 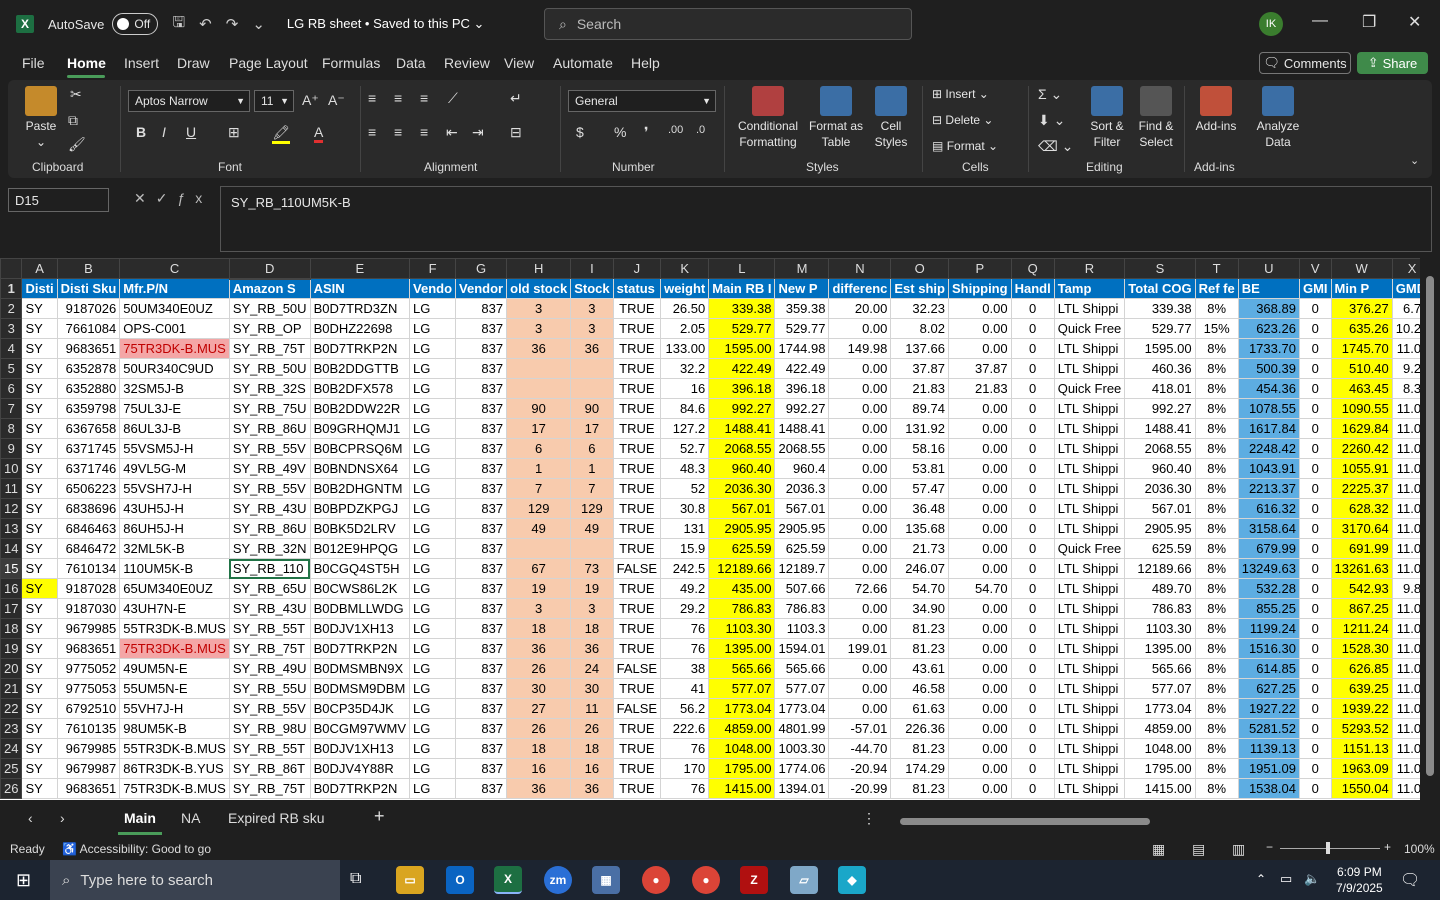 What do you see at coordinates (1268, 768) in the screenshot?
I see `cell: 1951.09` at bounding box center [1268, 768].